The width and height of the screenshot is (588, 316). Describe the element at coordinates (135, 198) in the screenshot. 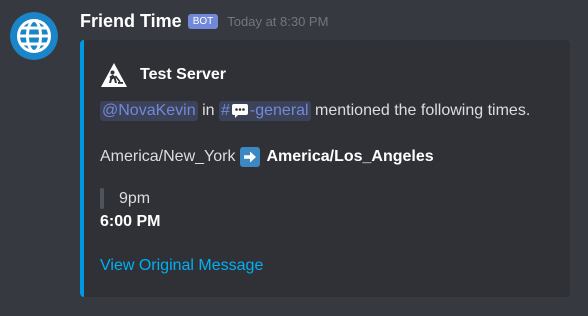

I see `quoted-time: 9pm` at that location.